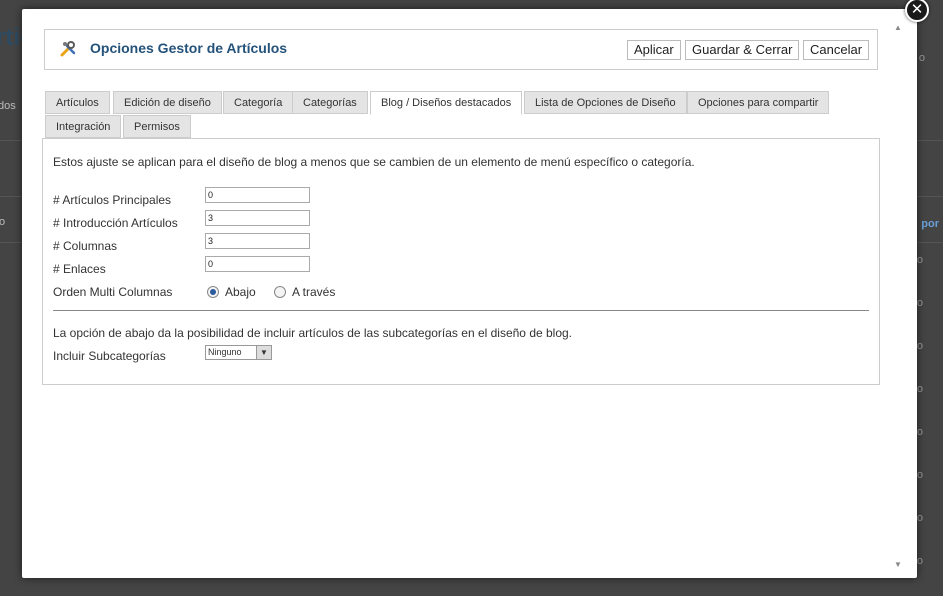  Describe the element at coordinates (8, 106) in the screenshot. I see `background-side-text: dos` at that location.